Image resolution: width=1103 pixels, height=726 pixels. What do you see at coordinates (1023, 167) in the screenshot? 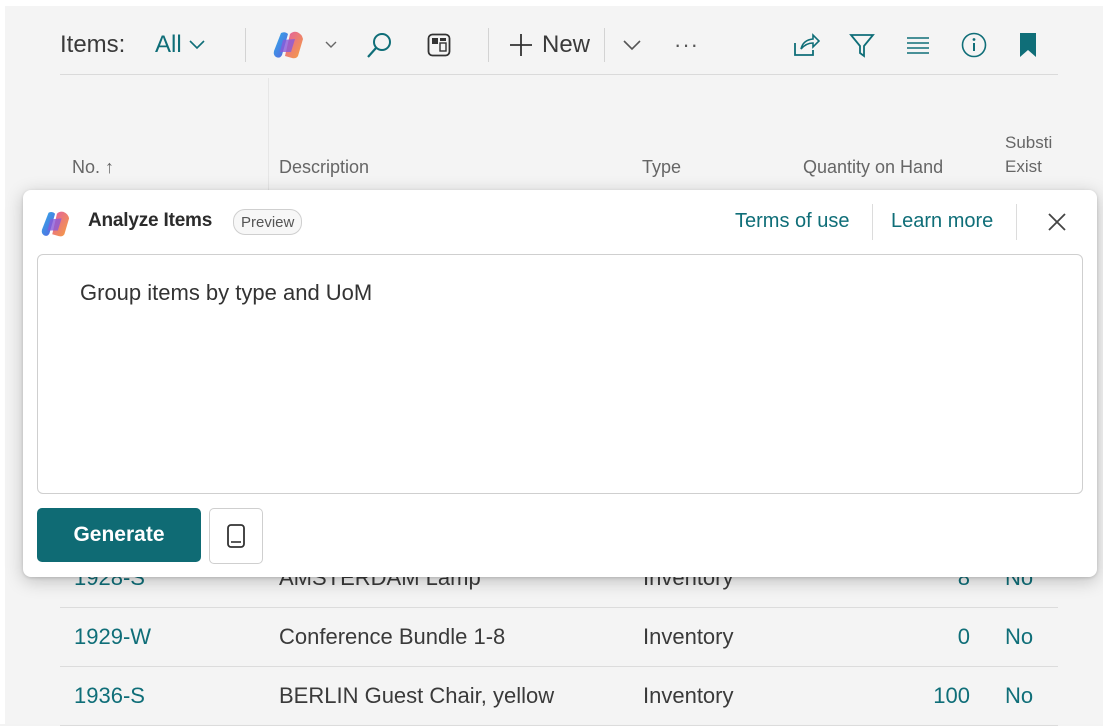
I see `column-header-substitutes-line2: Exist` at bounding box center [1023, 167].